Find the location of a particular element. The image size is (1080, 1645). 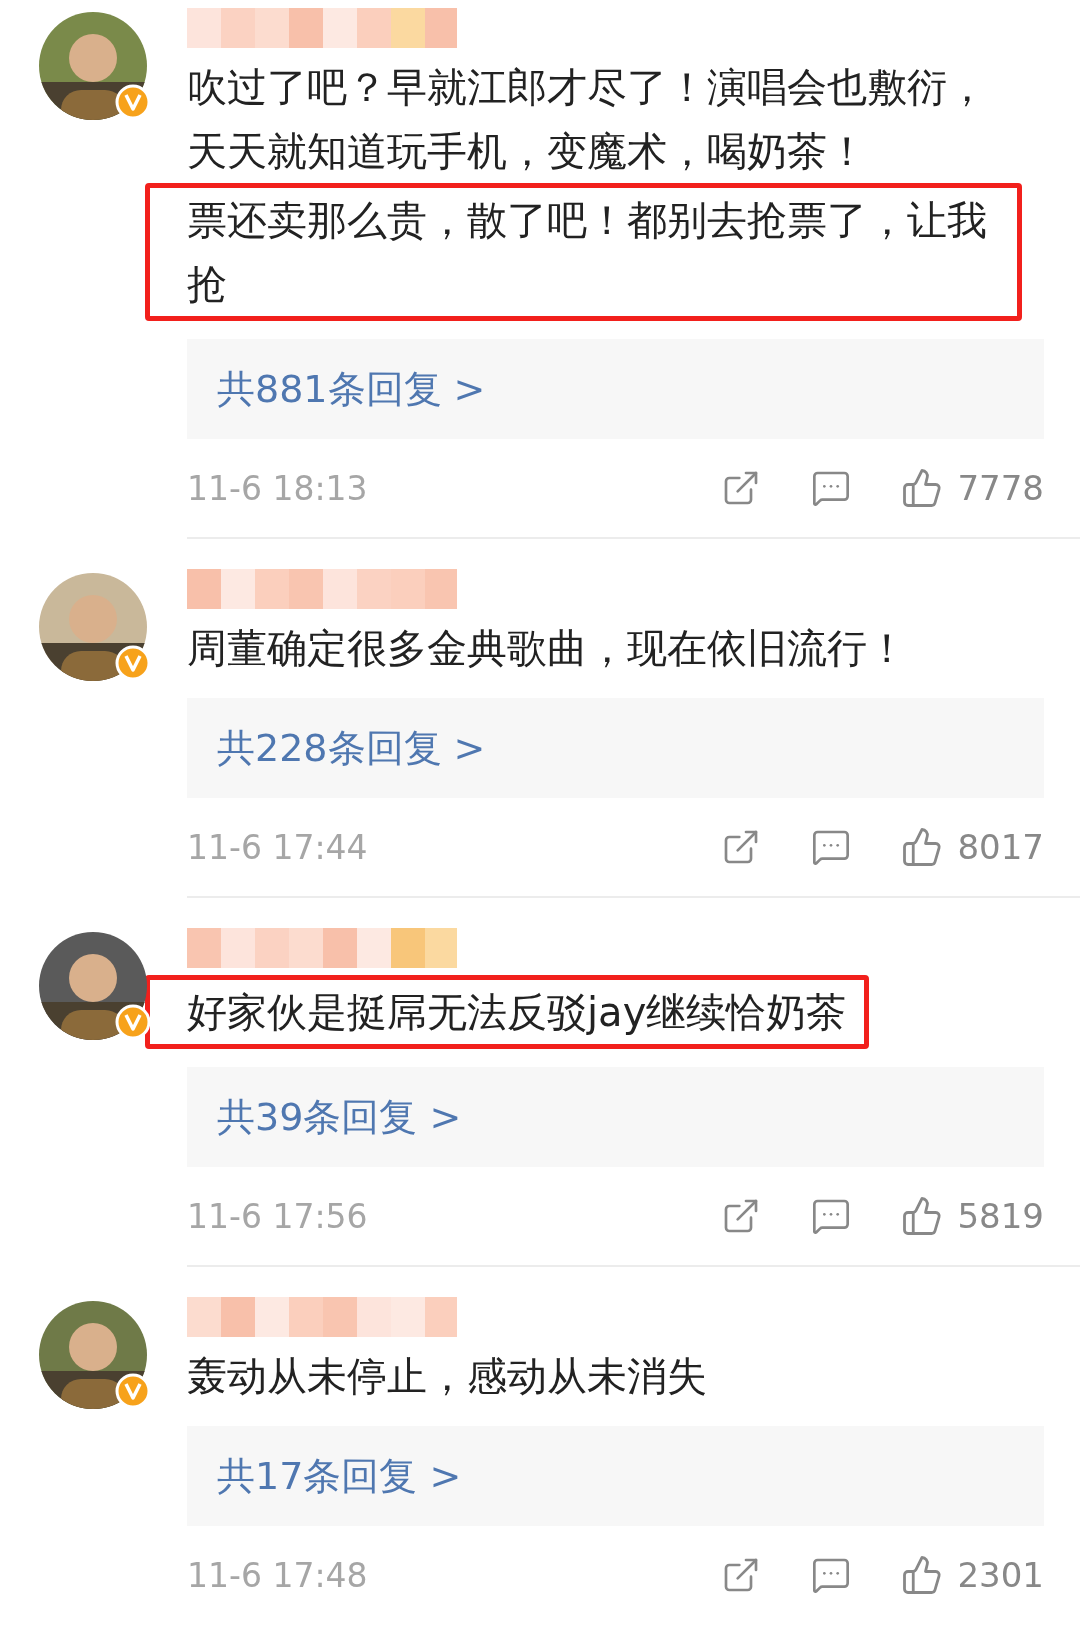

like-count: 2301 is located at coordinates (1000, 1575).